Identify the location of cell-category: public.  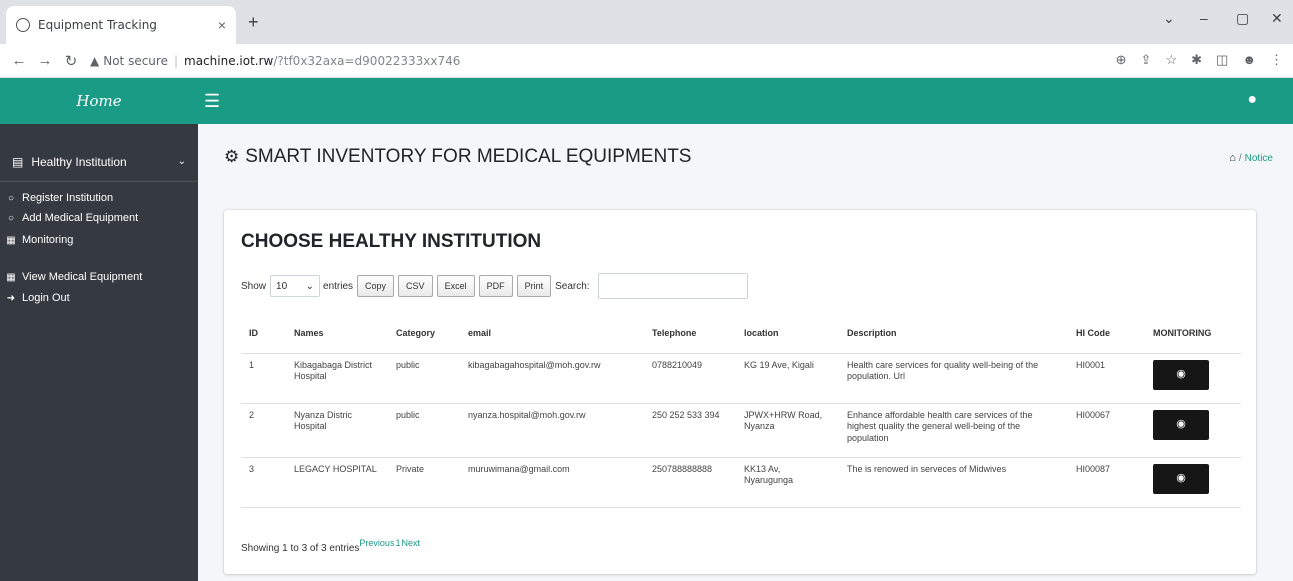
(424, 378).